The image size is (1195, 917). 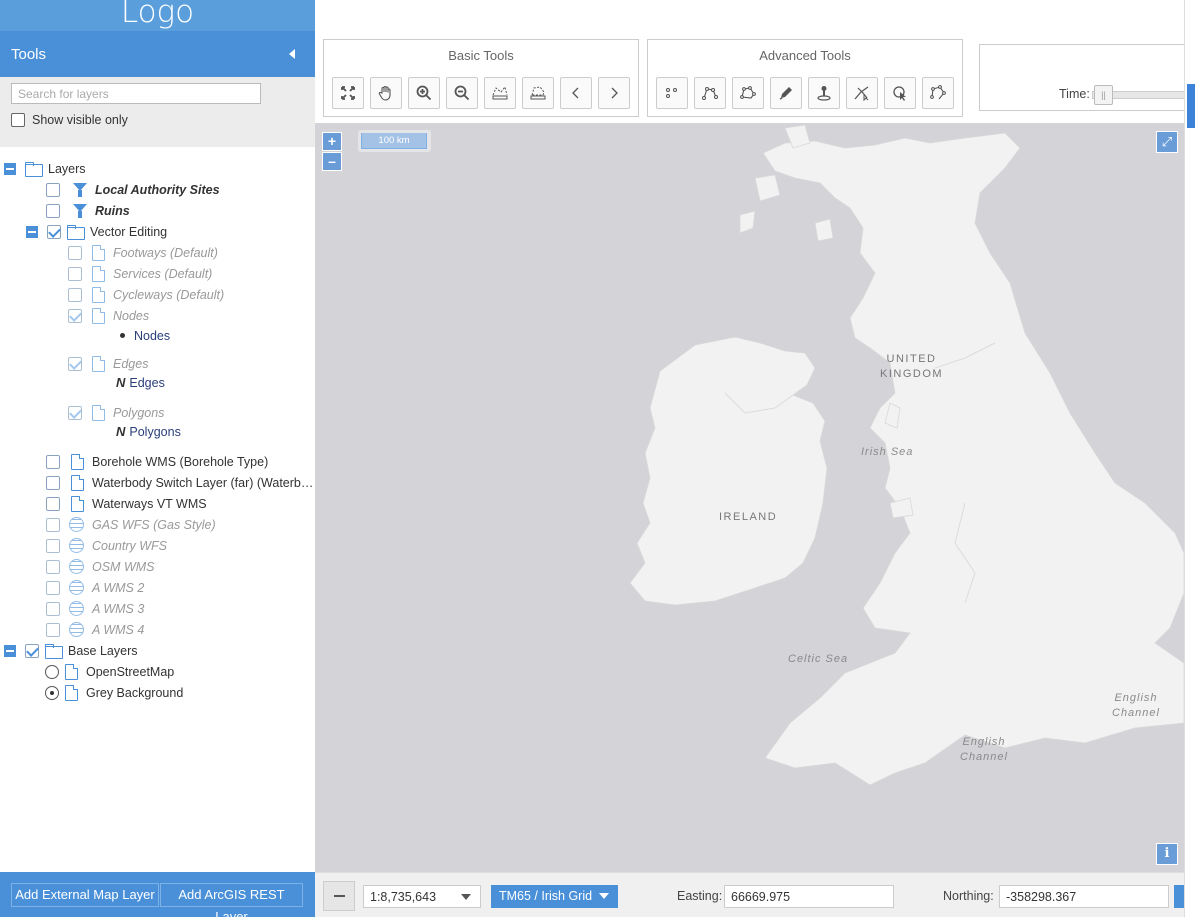 What do you see at coordinates (100, 566) in the screenshot?
I see `tree-node-osm-wms: OSM WMS` at bounding box center [100, 566].